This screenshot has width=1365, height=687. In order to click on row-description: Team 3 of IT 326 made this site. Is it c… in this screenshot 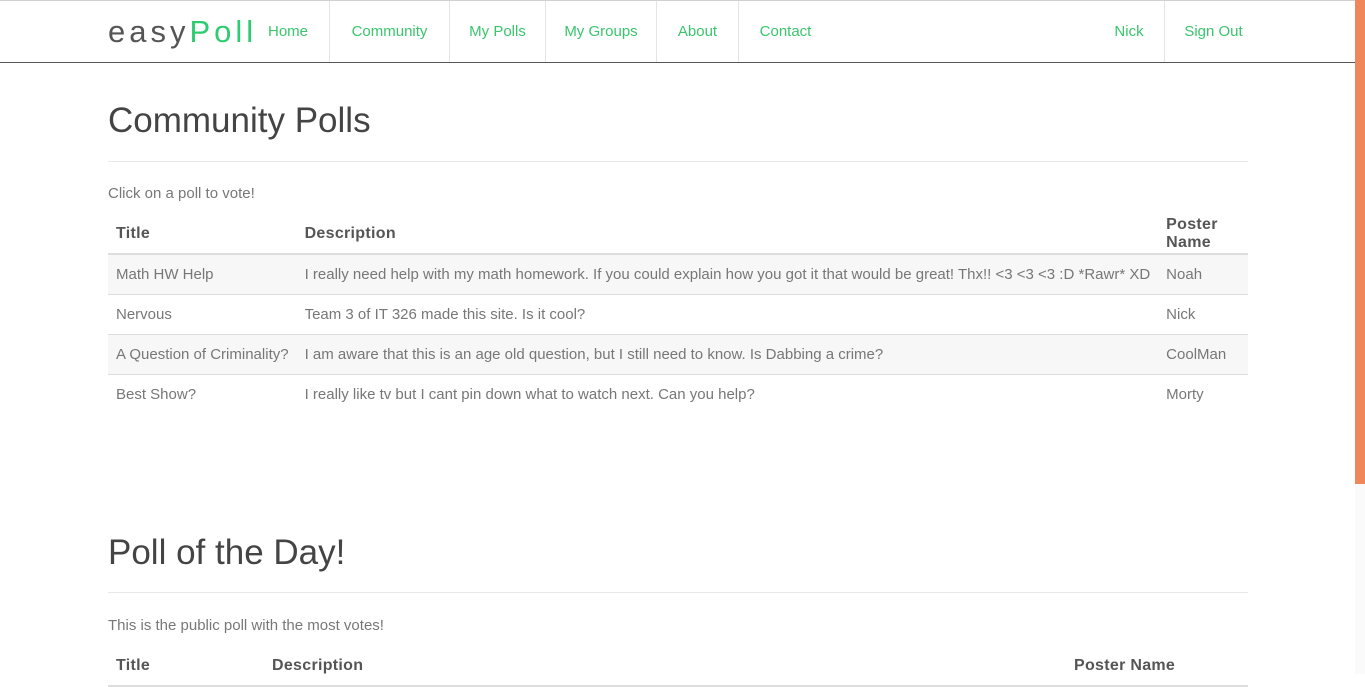, I will do `click(727, 314)`.